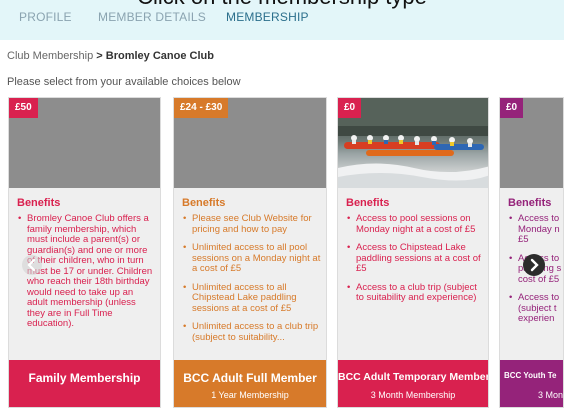 The image size is (564, 408). Describe the element at coordinates (32, 265) in the screenshot. I see `chevron-left-icon` at that location.